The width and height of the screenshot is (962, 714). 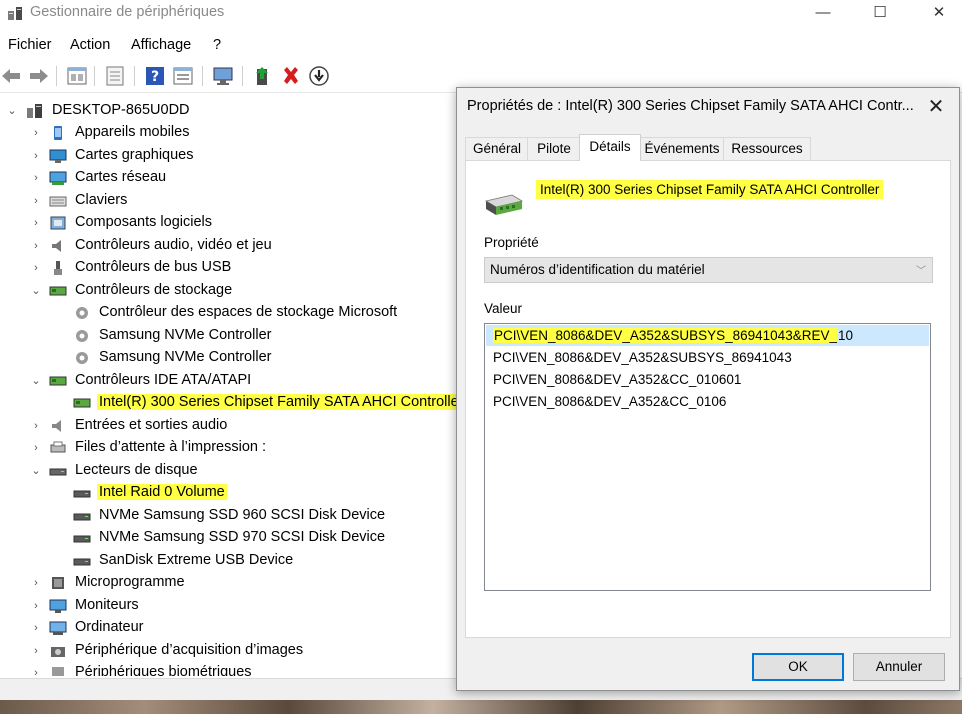 What do you see at coordinates (189, 649) in the screenshot?
I see `tree-category-label: Périphérique d’acquisition d’images` at bounding box center [189, 649].